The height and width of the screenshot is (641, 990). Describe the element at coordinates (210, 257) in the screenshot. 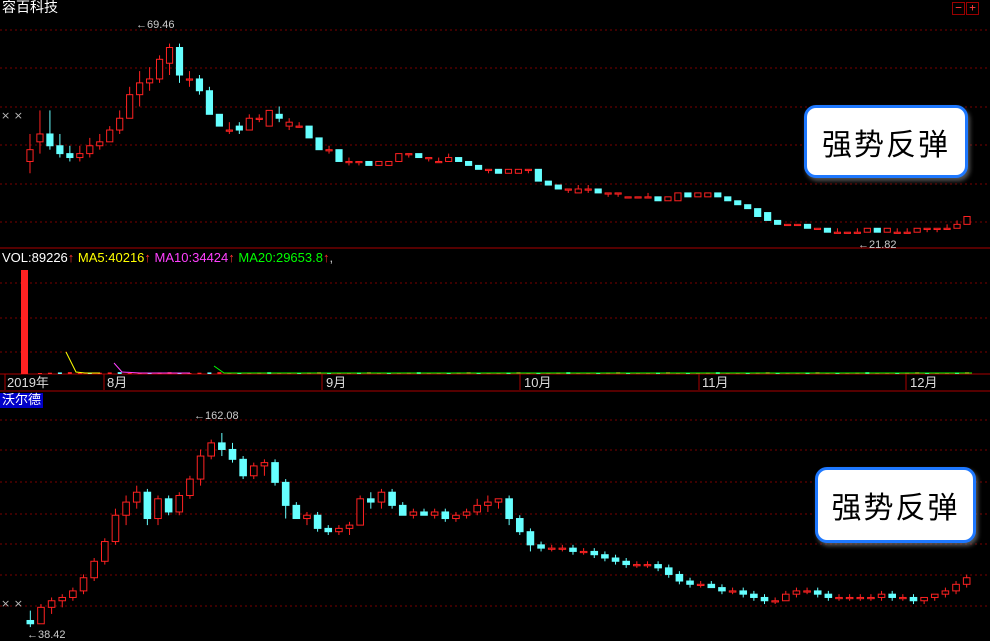

I see `ma10-value: 34424` at that location.